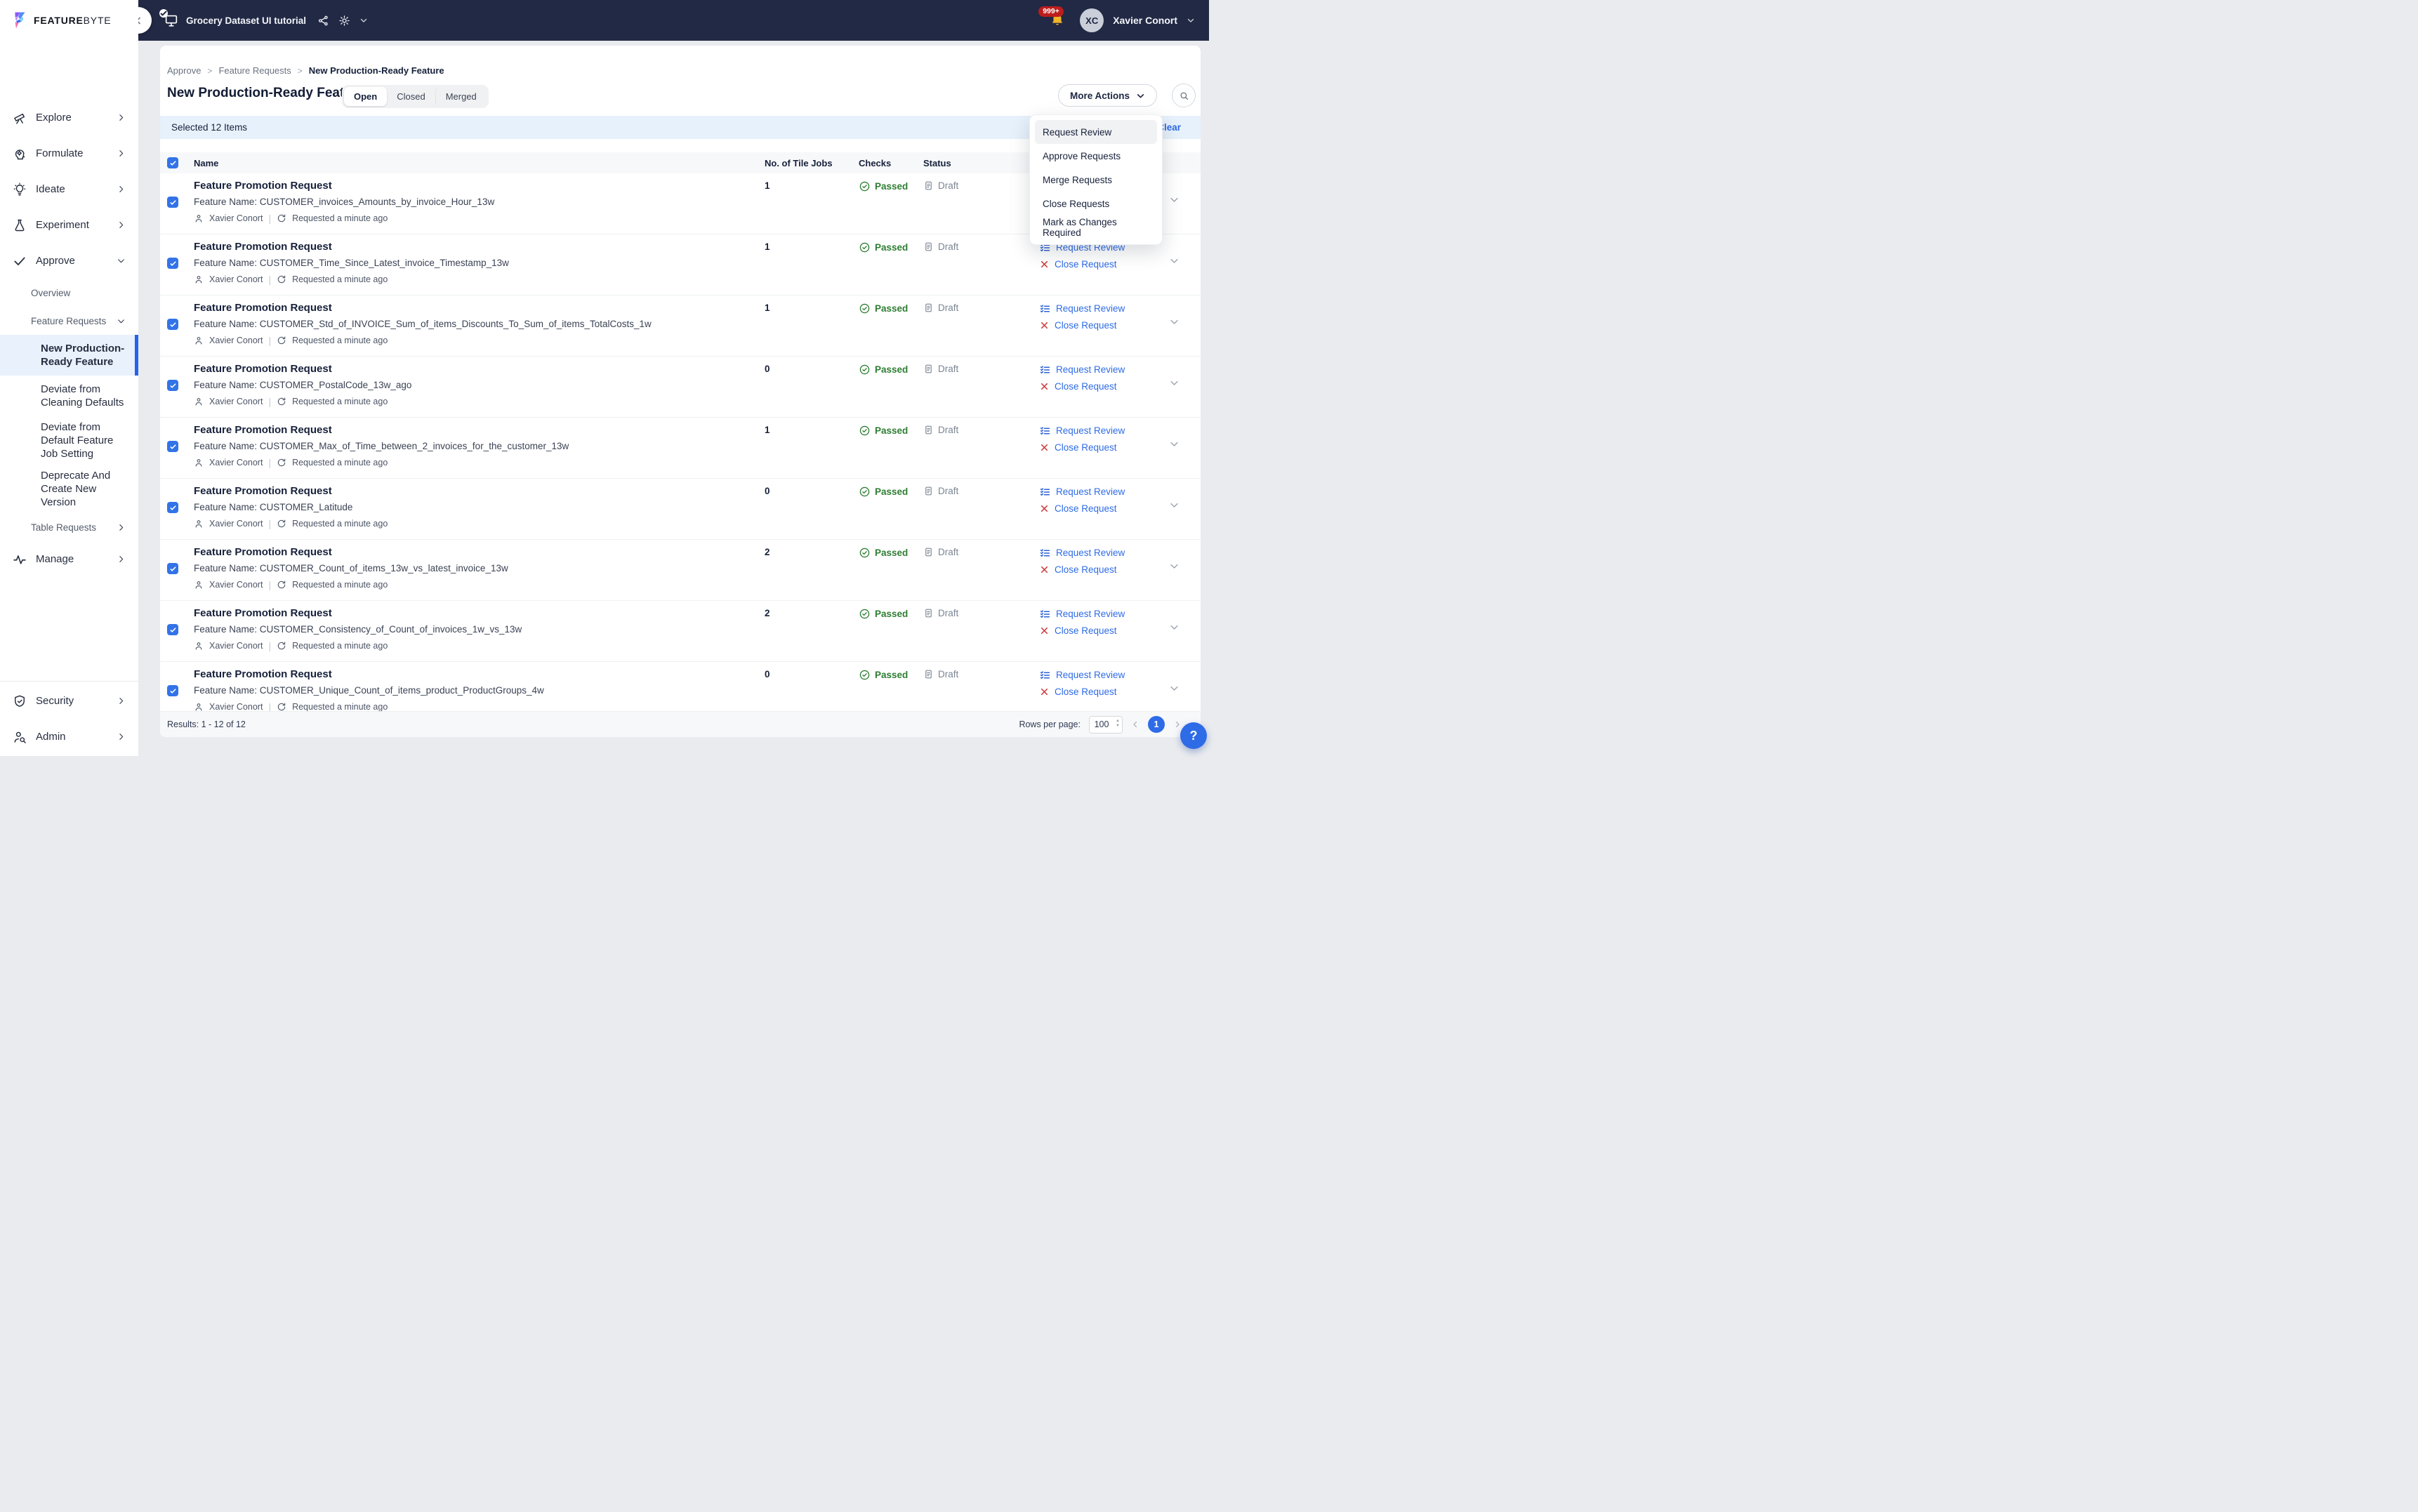 This screenshot has width=2418, height=1512. Describe the element at coordinates (236, 585) in the screenshot. I see `requester: Xavier Conort` at that location.